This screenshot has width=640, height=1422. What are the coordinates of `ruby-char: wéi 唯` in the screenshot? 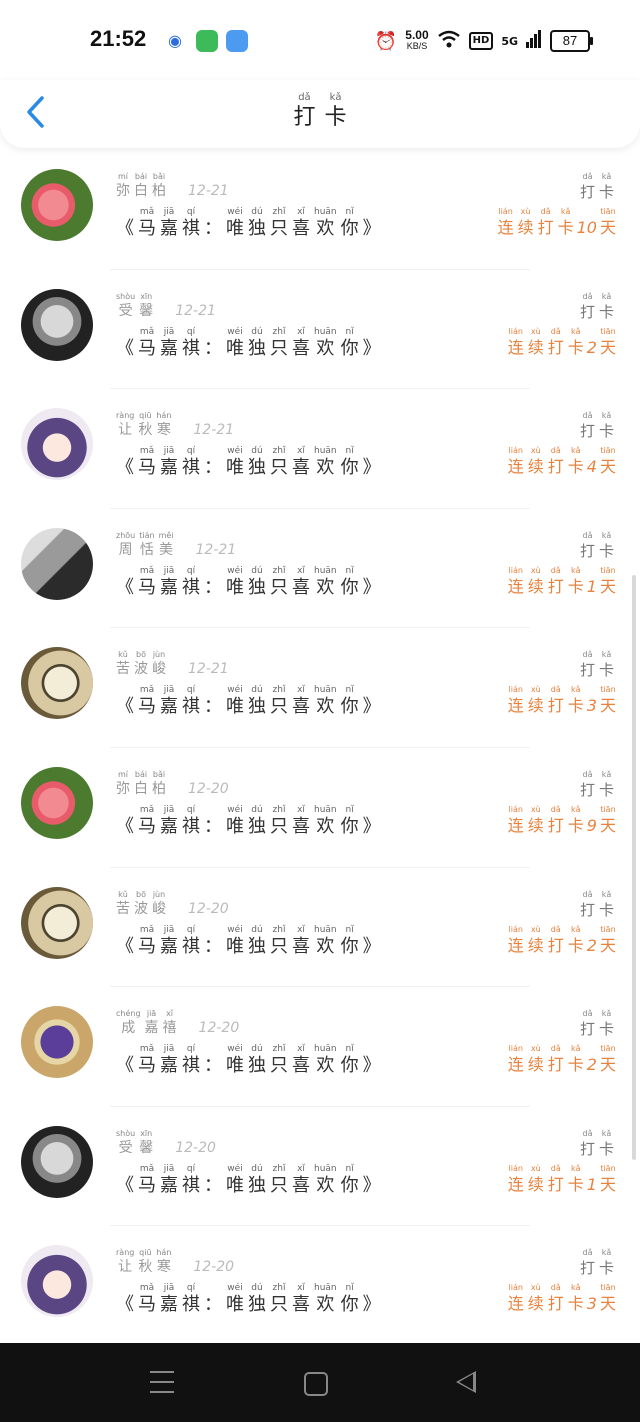 It's located at (235, 342).